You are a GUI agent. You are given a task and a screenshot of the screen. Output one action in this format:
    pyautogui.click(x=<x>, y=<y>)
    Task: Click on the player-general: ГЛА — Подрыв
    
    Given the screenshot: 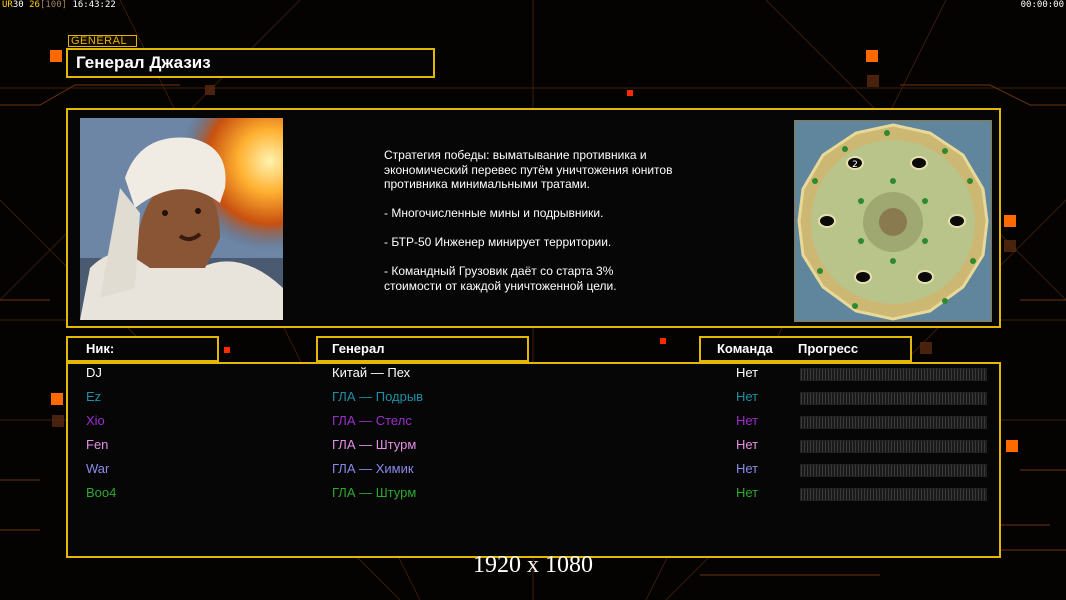 What is the action you would take?
    pyautogui.click(x=378, y=396)
    